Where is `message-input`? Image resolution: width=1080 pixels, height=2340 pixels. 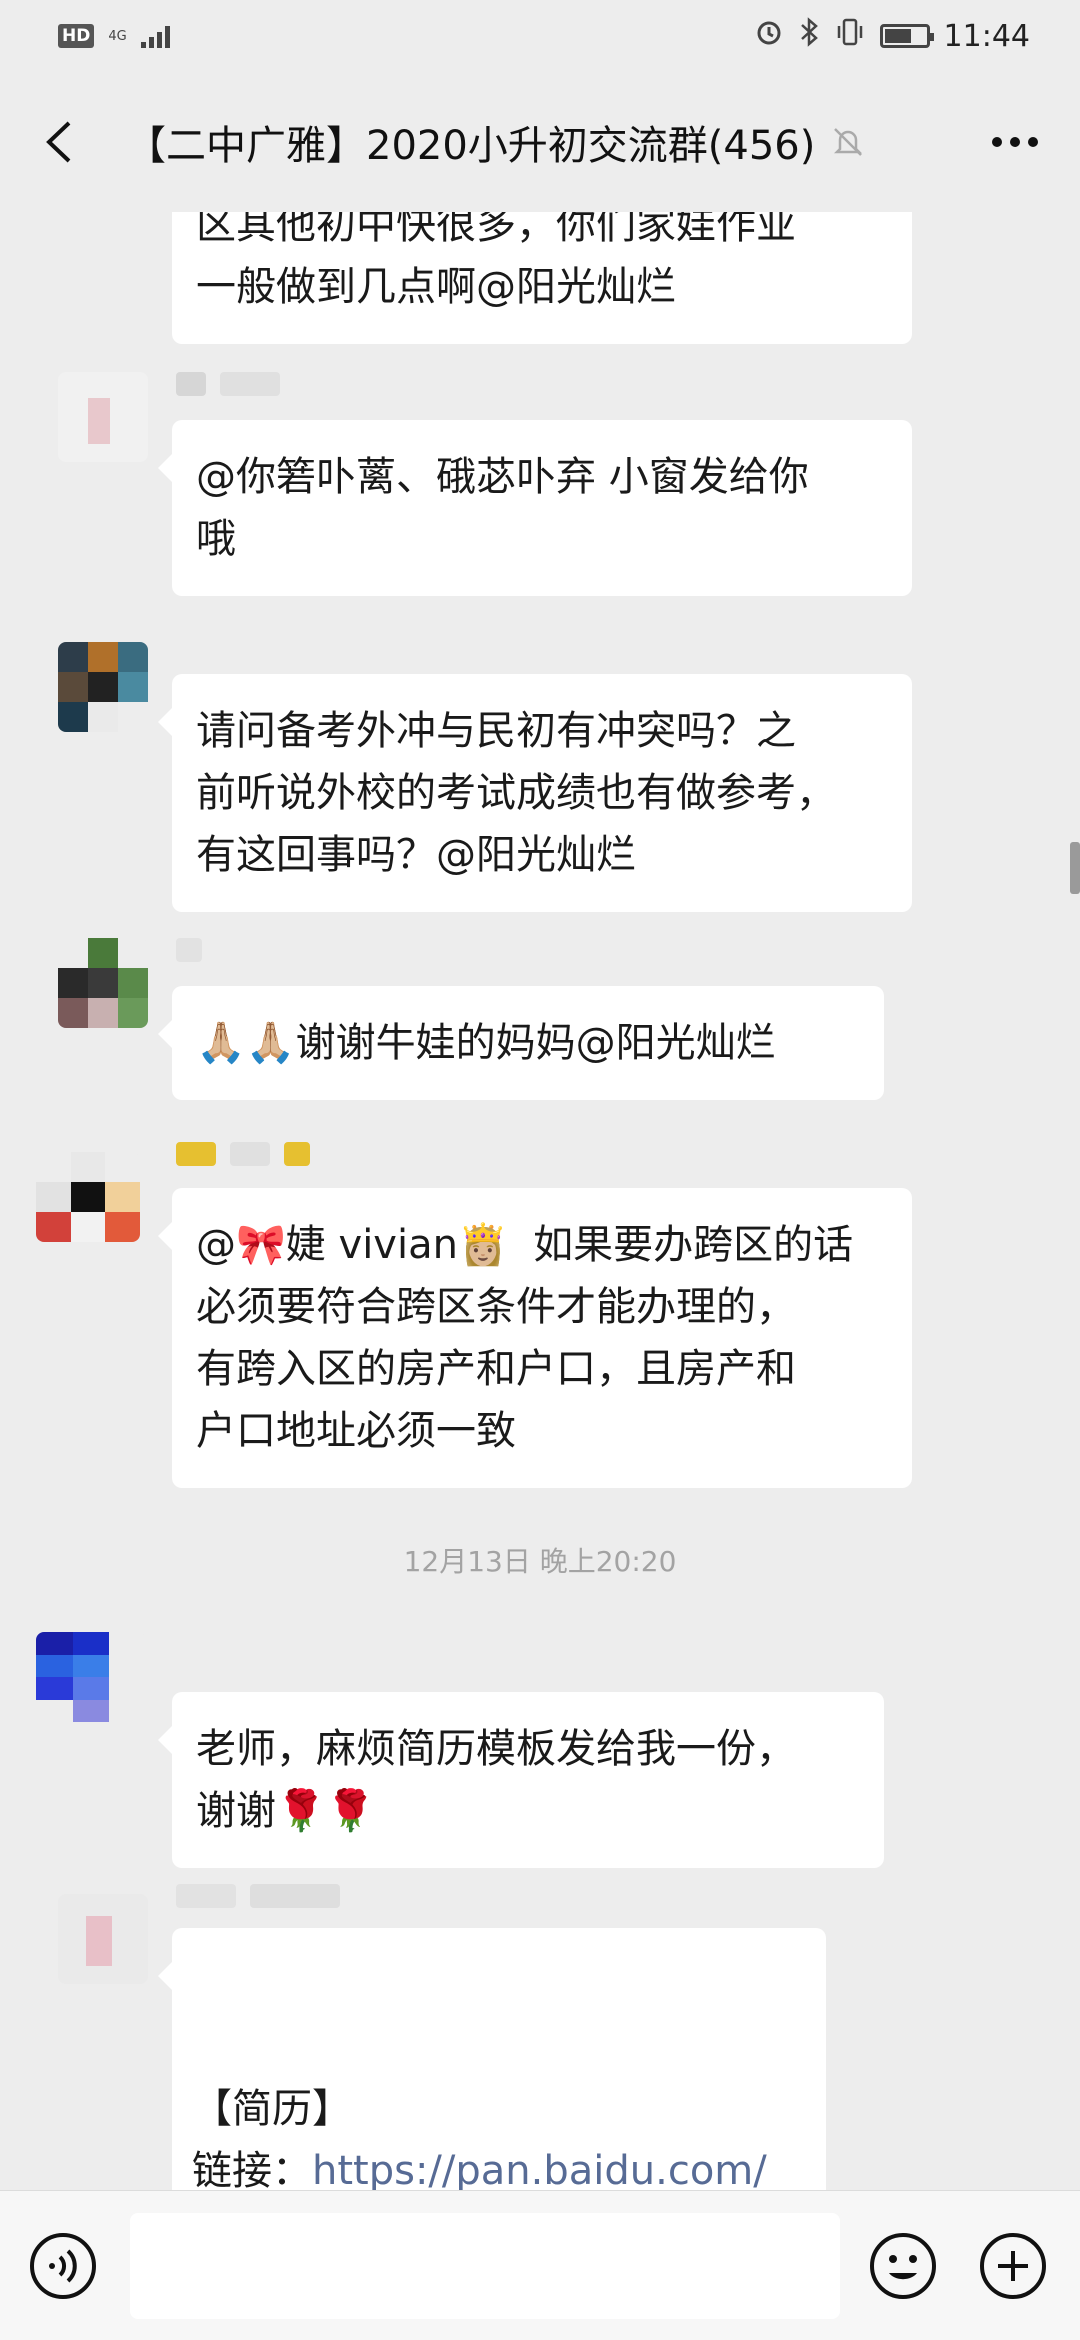 message-input is located at coordinates (485, 2266).